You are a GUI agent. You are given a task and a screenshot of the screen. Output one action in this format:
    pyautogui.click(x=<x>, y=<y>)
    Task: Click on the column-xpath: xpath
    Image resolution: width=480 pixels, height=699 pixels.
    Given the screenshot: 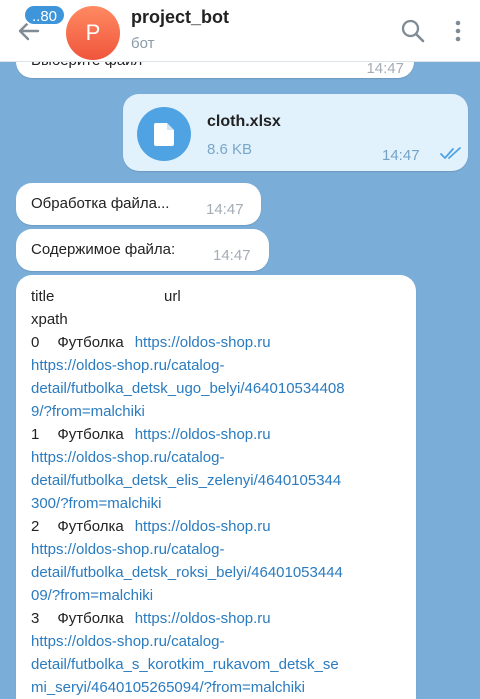 What is the action you would take?
    pyautogui.click(x=49, y=319)
    